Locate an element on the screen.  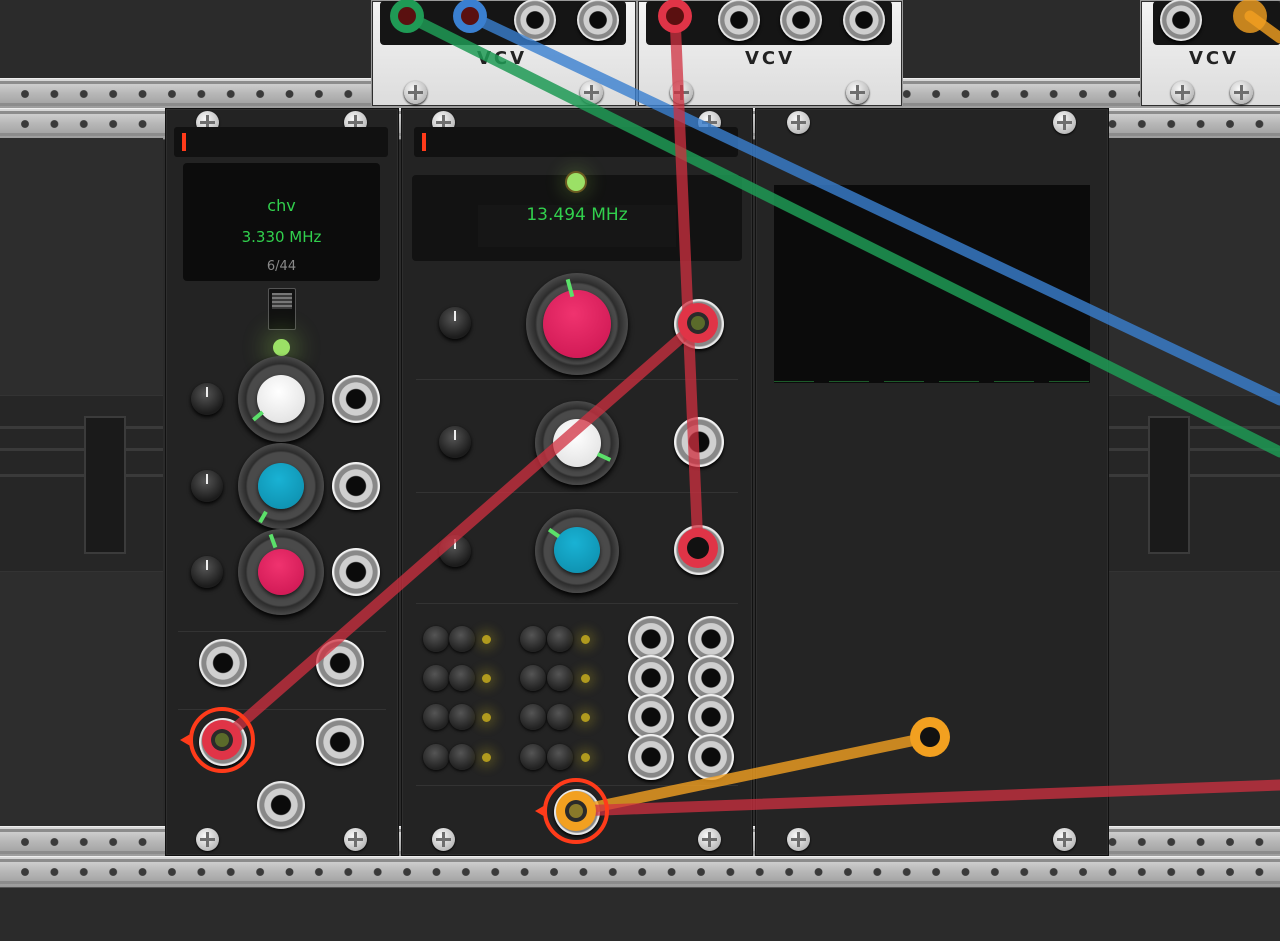
scope-trace is located at coordinates (932, 381).